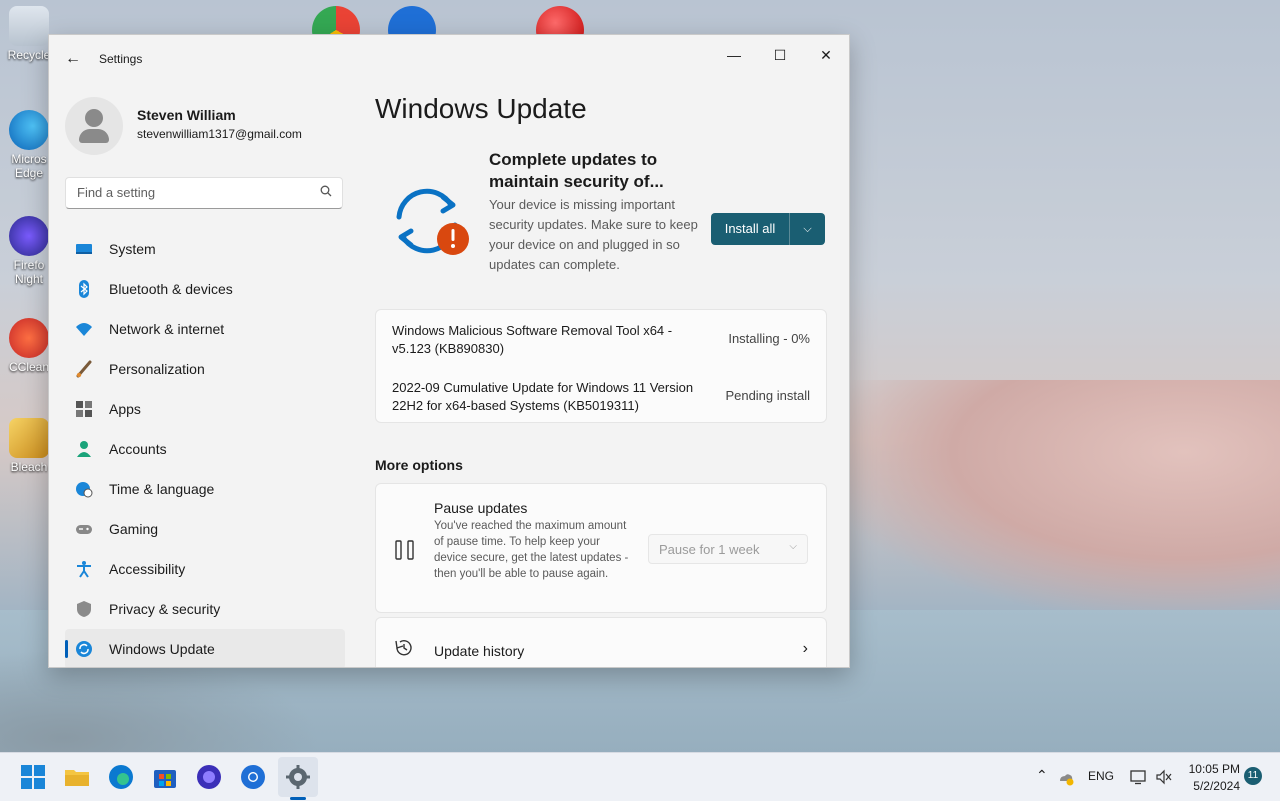 This screenshot has width=1280, height=801. I want to click on desktop-icon-label: CClean, so click(29, 367).